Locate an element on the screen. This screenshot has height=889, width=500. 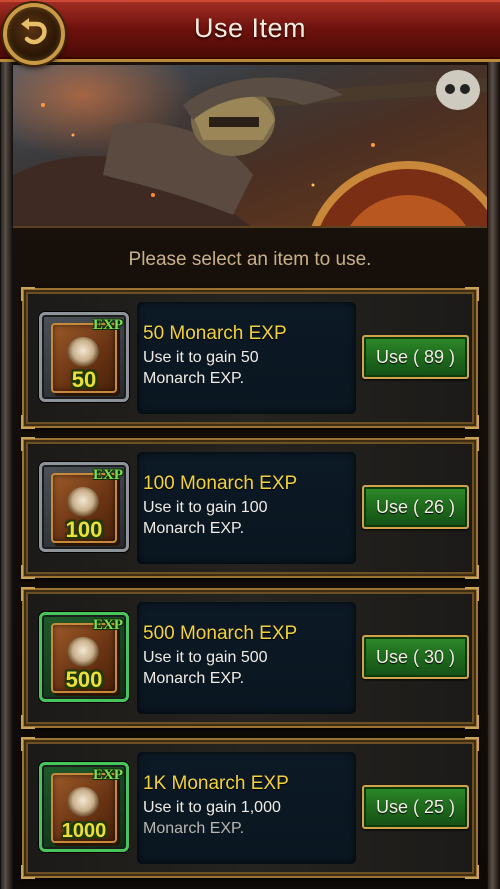
item-name: 500 Monarch EXP is located at coordinates (220, 633).